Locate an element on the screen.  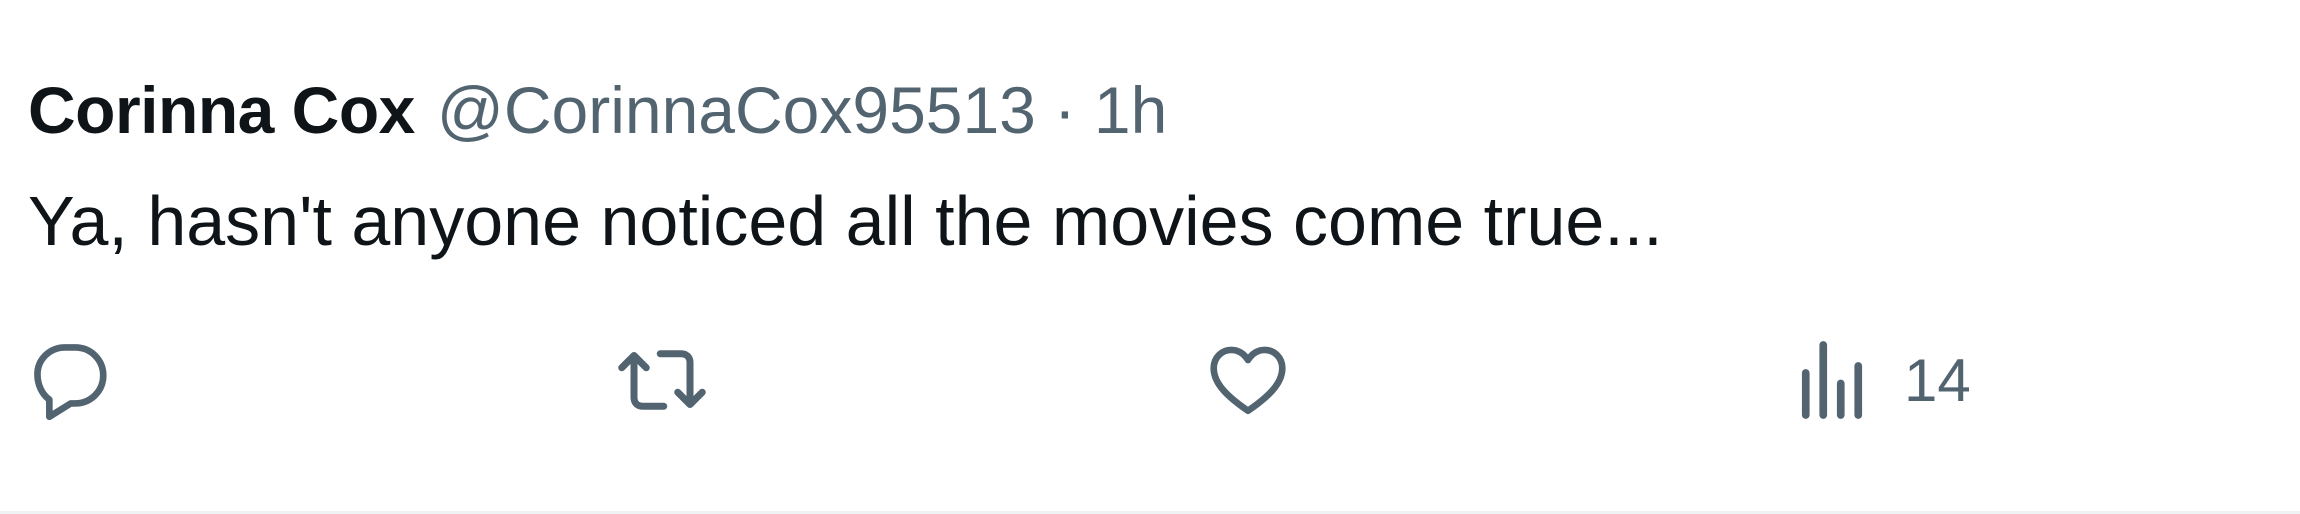
retweet-icon is located at coordinates (662, 380).